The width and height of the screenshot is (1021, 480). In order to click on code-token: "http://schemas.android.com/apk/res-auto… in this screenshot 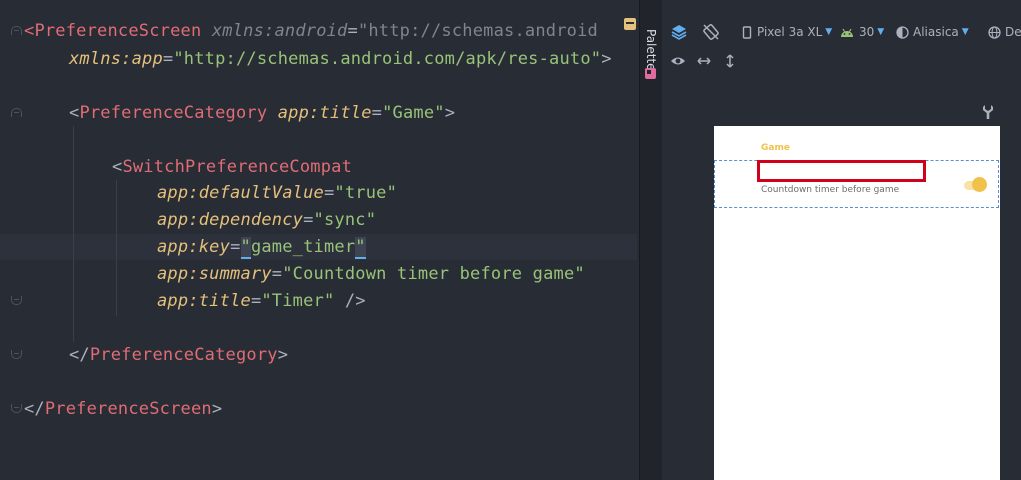, I will do `click(387, 59)`.